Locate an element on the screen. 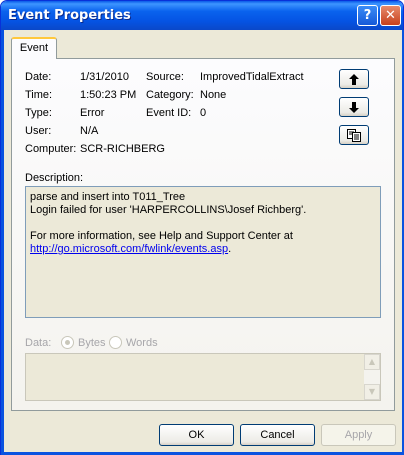 The image size is (404, 455). time-label: Time: is located at coordinates (39, 95).